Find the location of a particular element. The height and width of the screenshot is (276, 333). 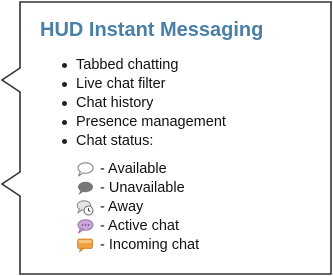

status-label: - Available is located at coordinates (133, 169).